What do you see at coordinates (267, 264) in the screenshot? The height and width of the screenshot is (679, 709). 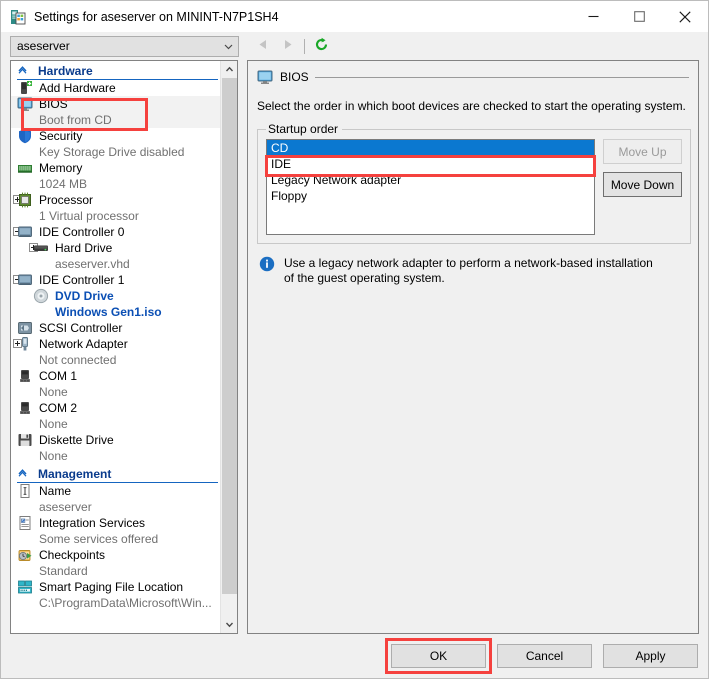 I see `info-icon` at bounding box center [267, 264].